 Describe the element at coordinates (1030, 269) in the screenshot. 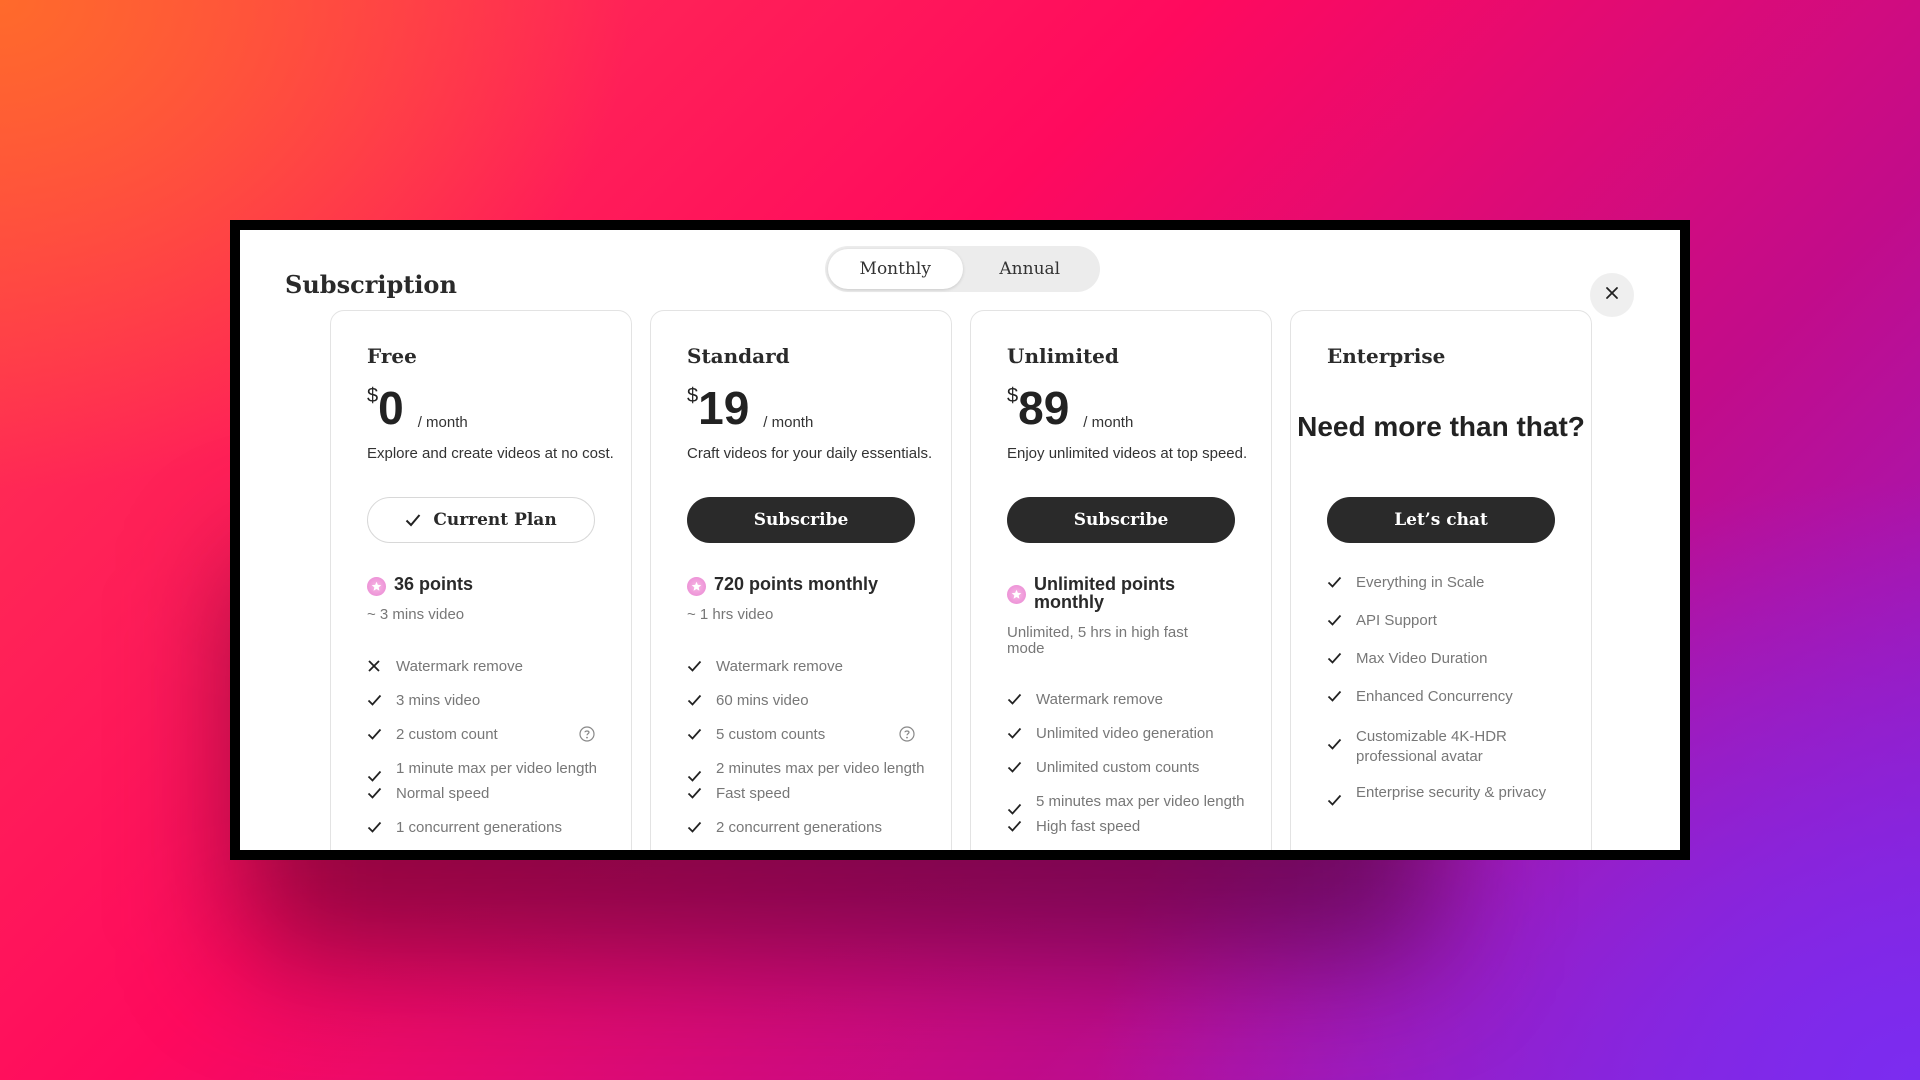

I see `annual-tab: Annual` at that location.